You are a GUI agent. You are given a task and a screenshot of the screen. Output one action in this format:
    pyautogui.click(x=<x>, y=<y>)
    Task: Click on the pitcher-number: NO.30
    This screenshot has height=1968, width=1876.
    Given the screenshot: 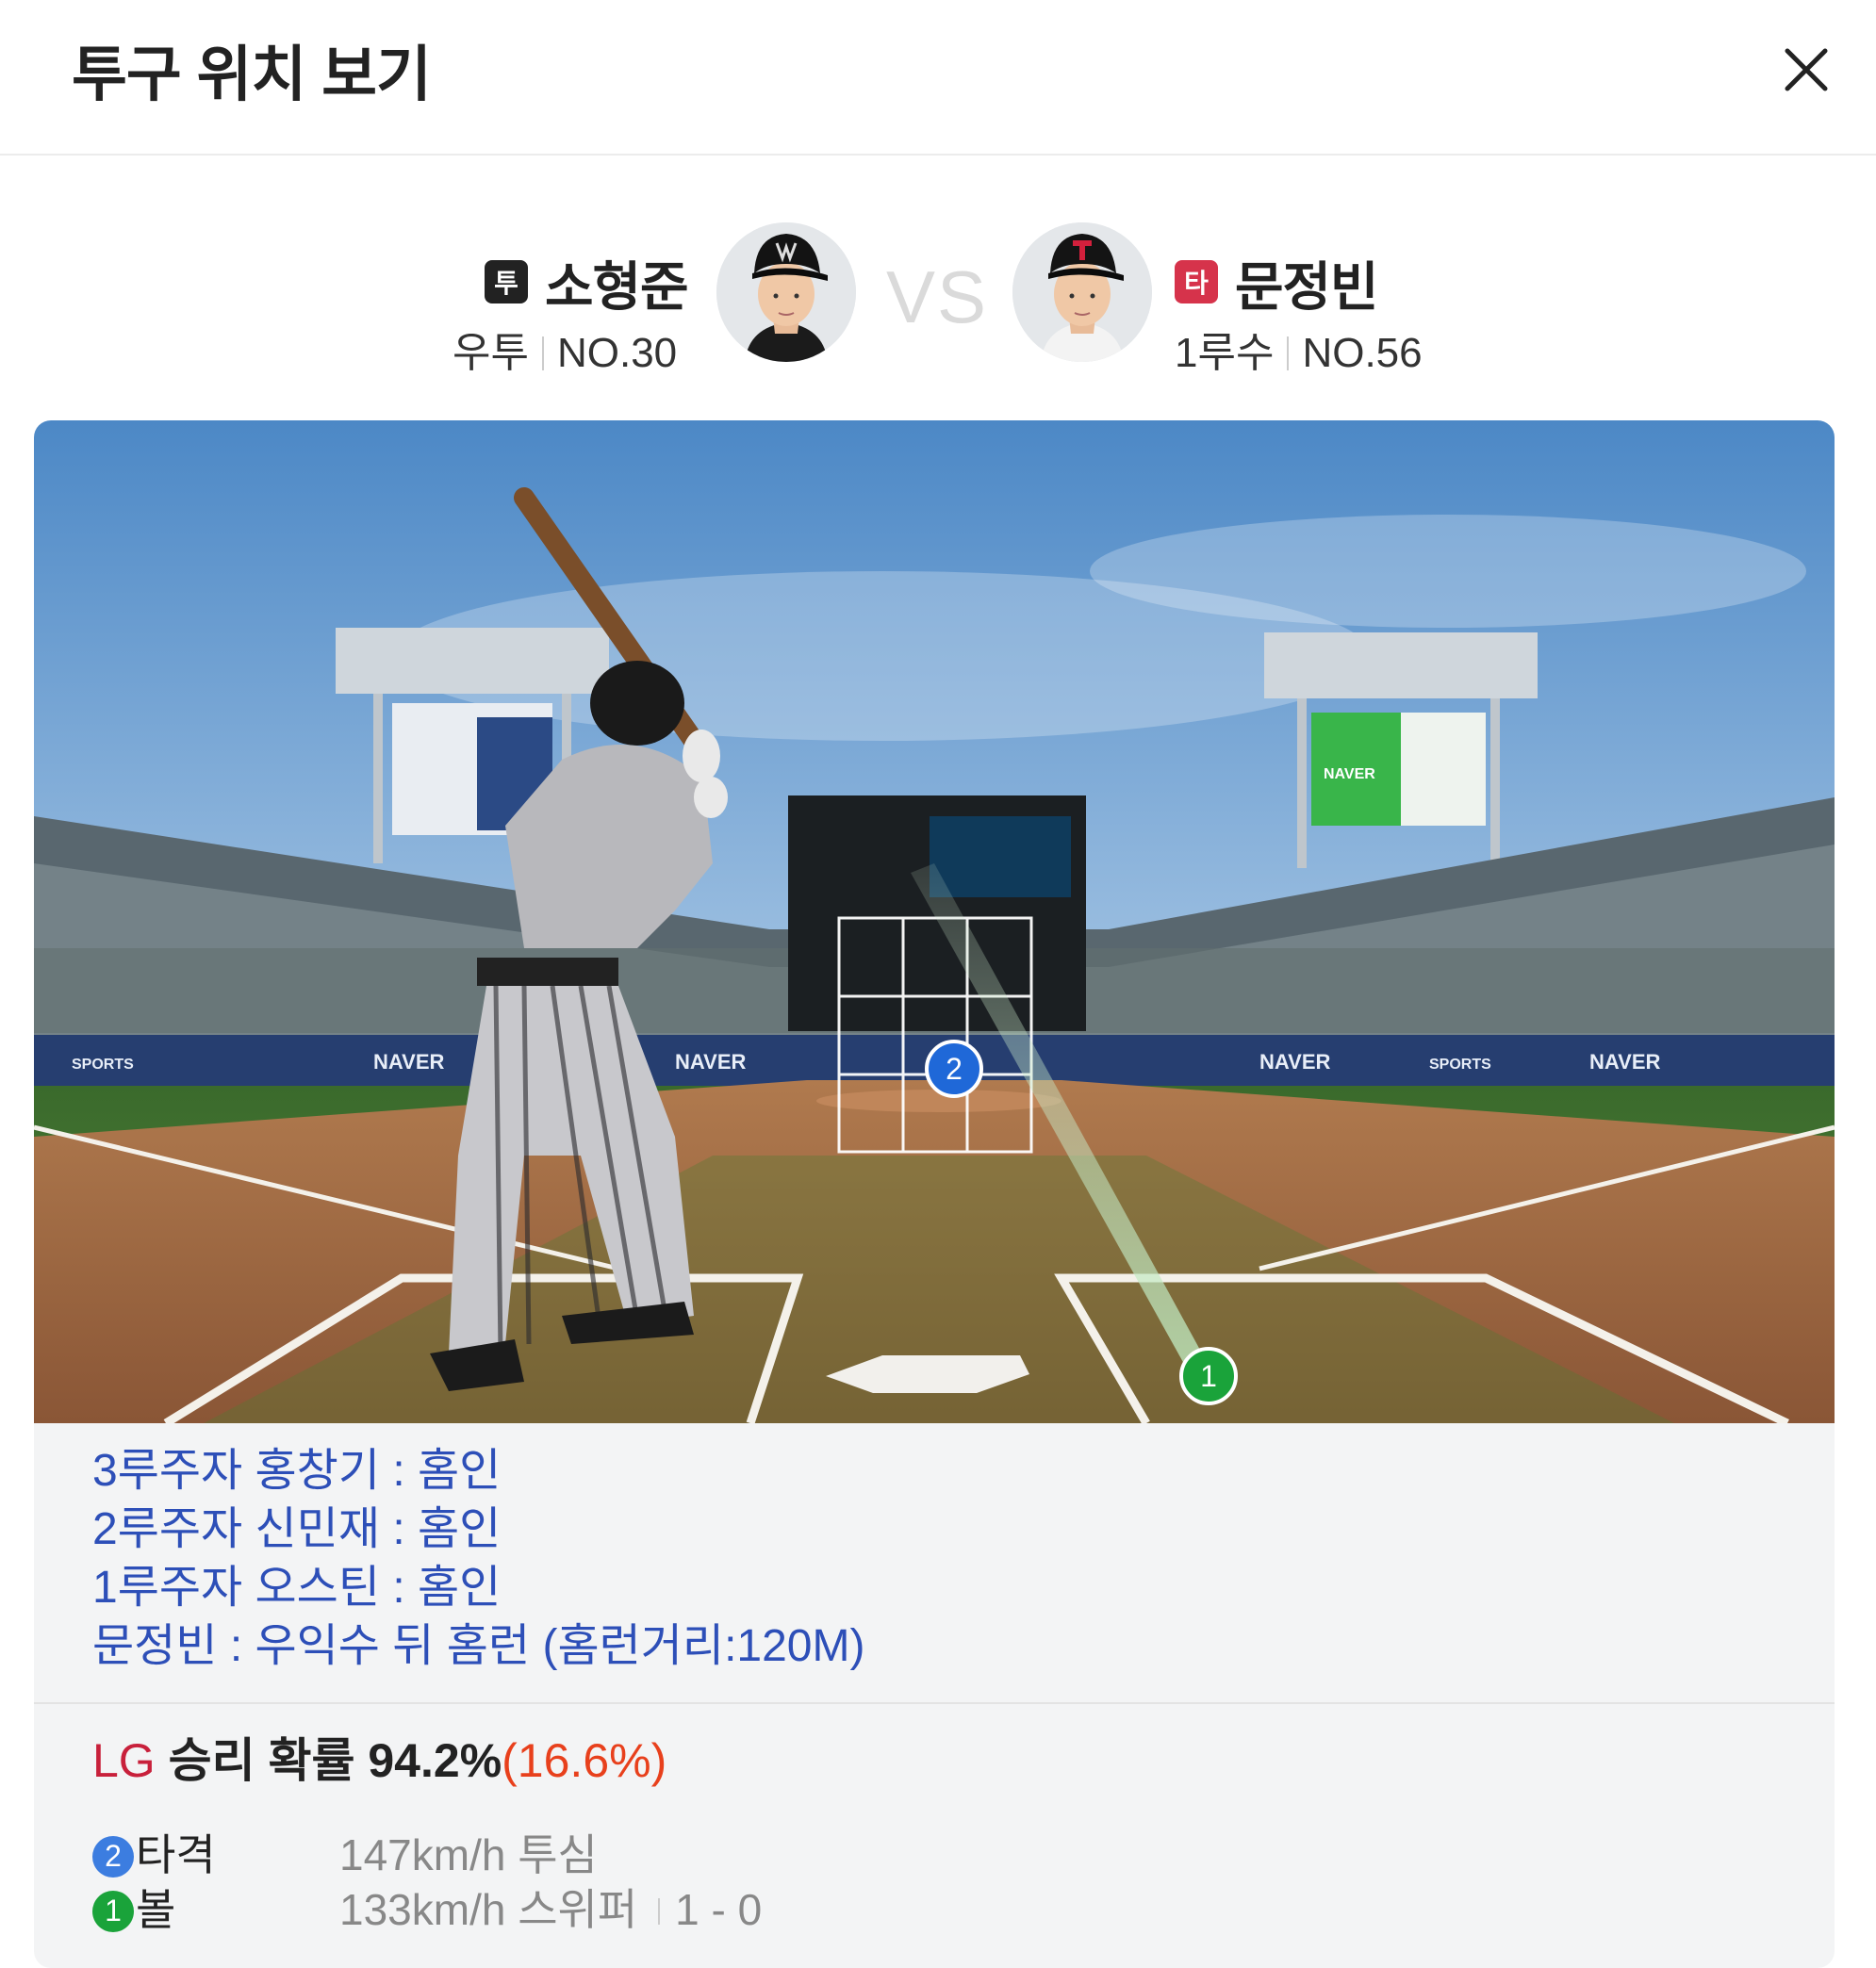 What is the action you would take?
    pyautogui.click(x=617, y=353)
    